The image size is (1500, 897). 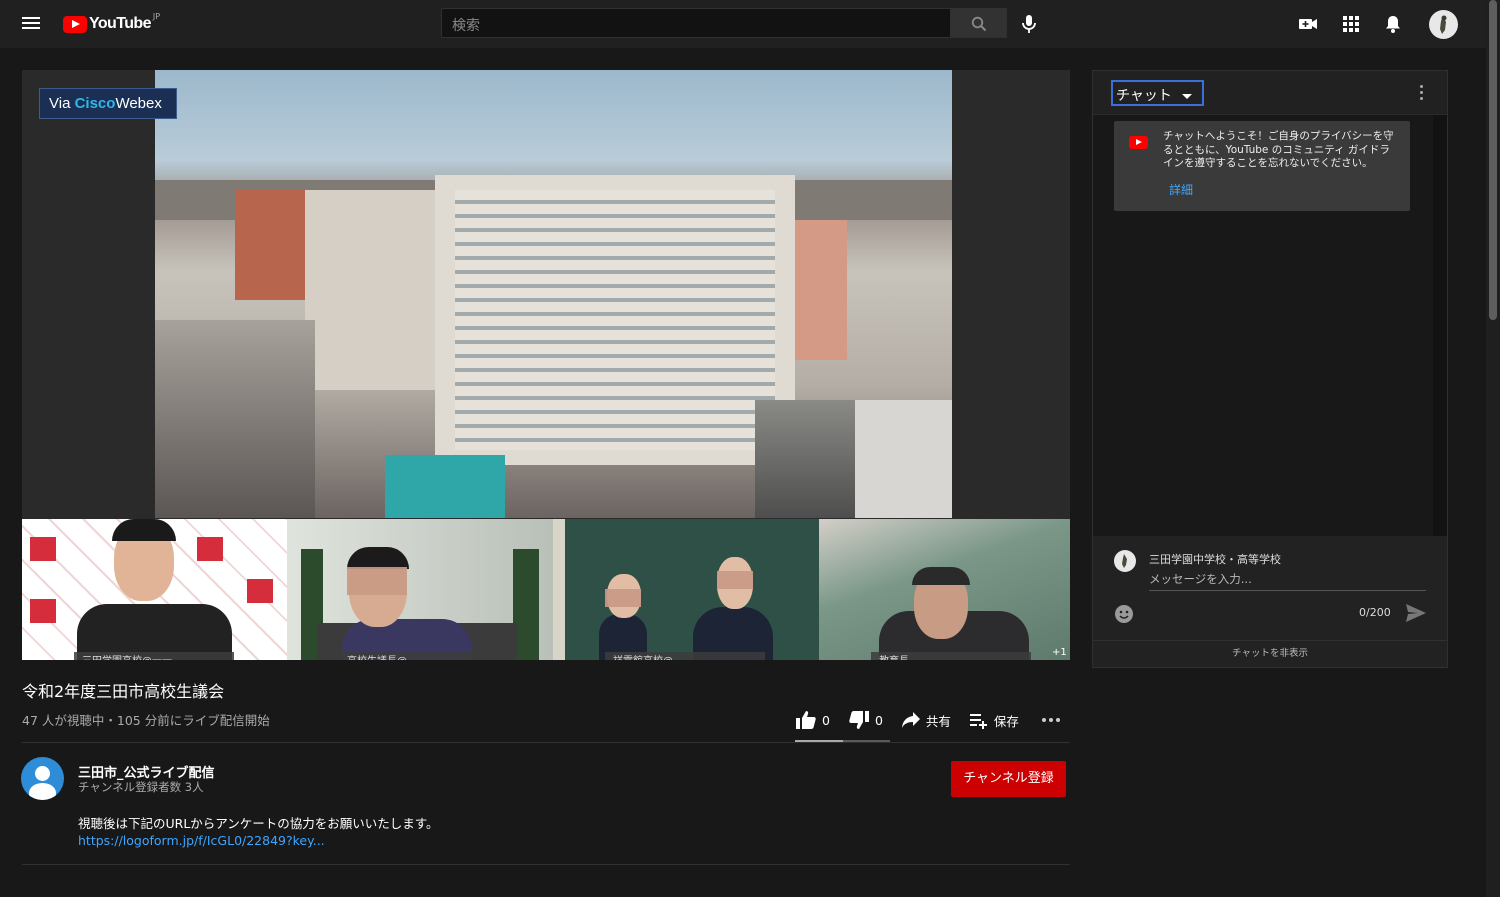 What do you see at coordinates (951, 656) in the screenshot?
I see `participant-label: 教育長` at bounding box center [951, 656].